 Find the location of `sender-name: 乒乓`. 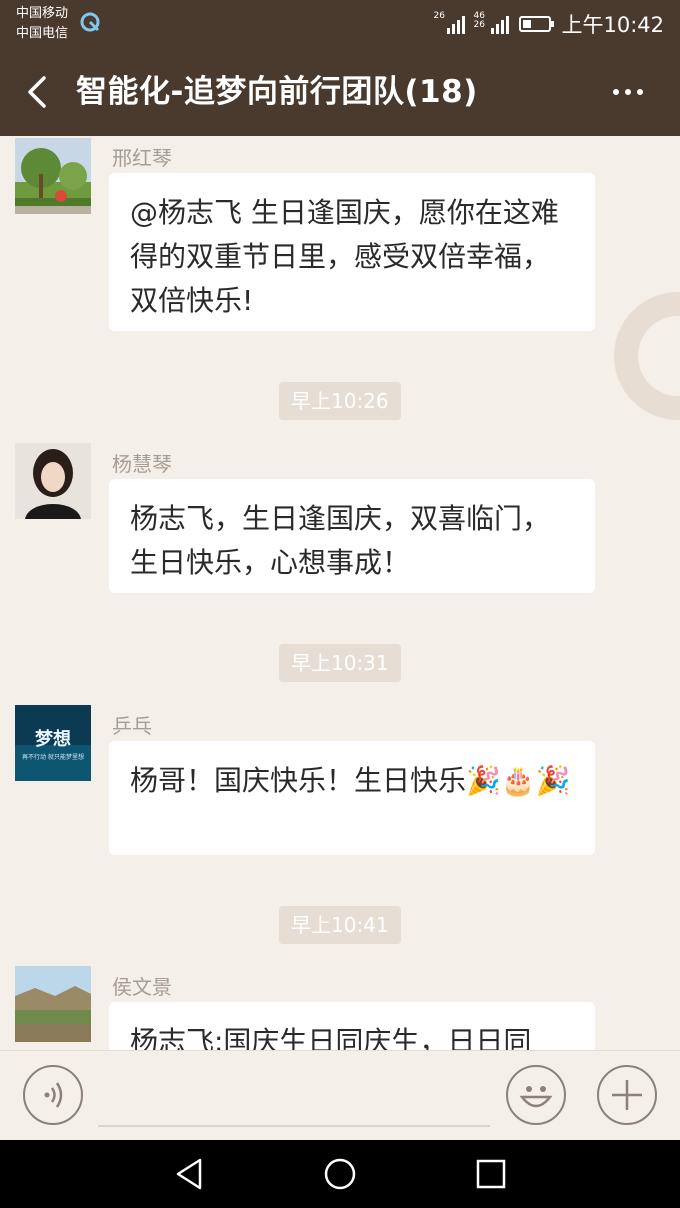

sender-name: 乒乓 is located at coordinates (132, 726).